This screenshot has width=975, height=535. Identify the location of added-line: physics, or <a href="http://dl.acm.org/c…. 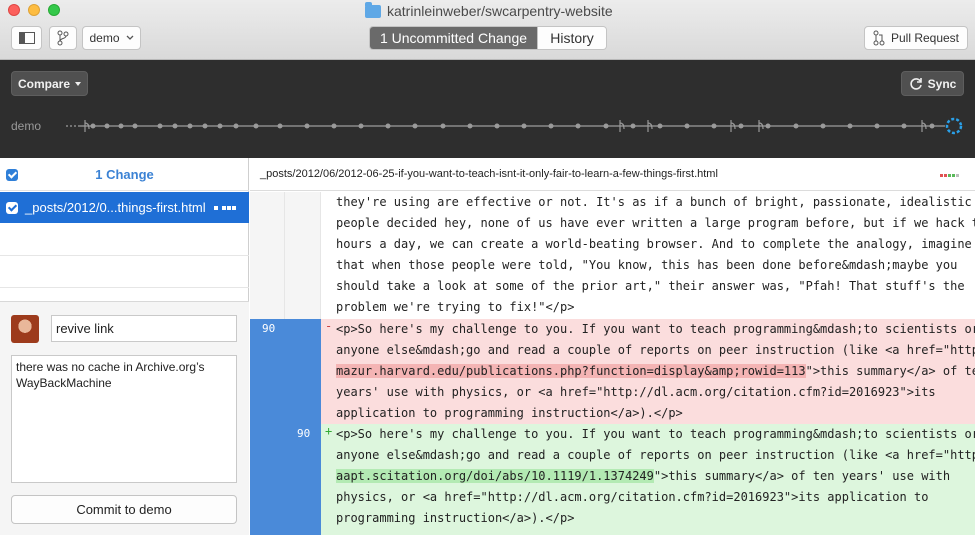
(632, 497).